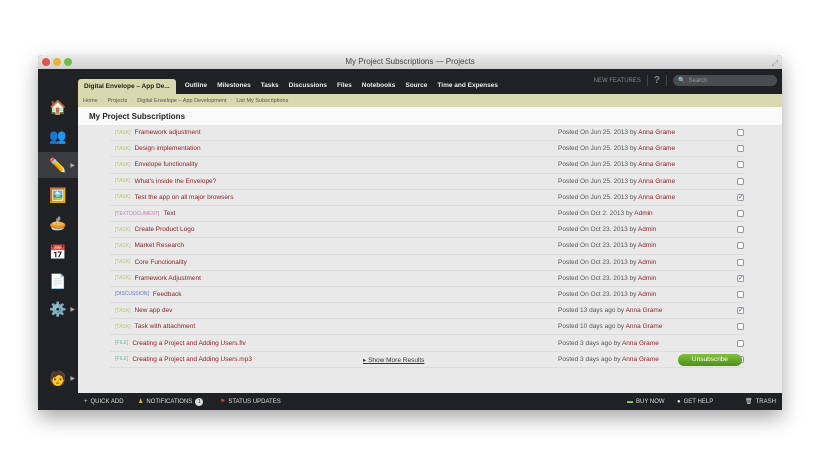  I want to click on calendar-icon: 📅, so click(58, 252).